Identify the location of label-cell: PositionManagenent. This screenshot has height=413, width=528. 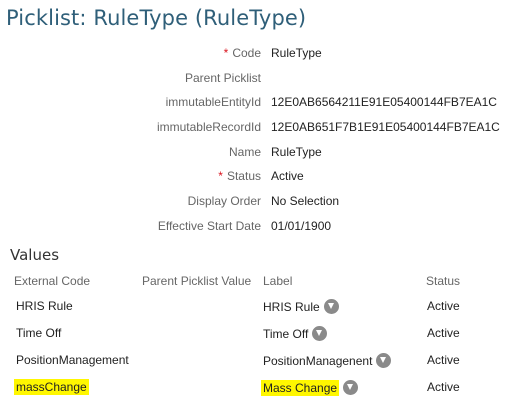
(327, 360).